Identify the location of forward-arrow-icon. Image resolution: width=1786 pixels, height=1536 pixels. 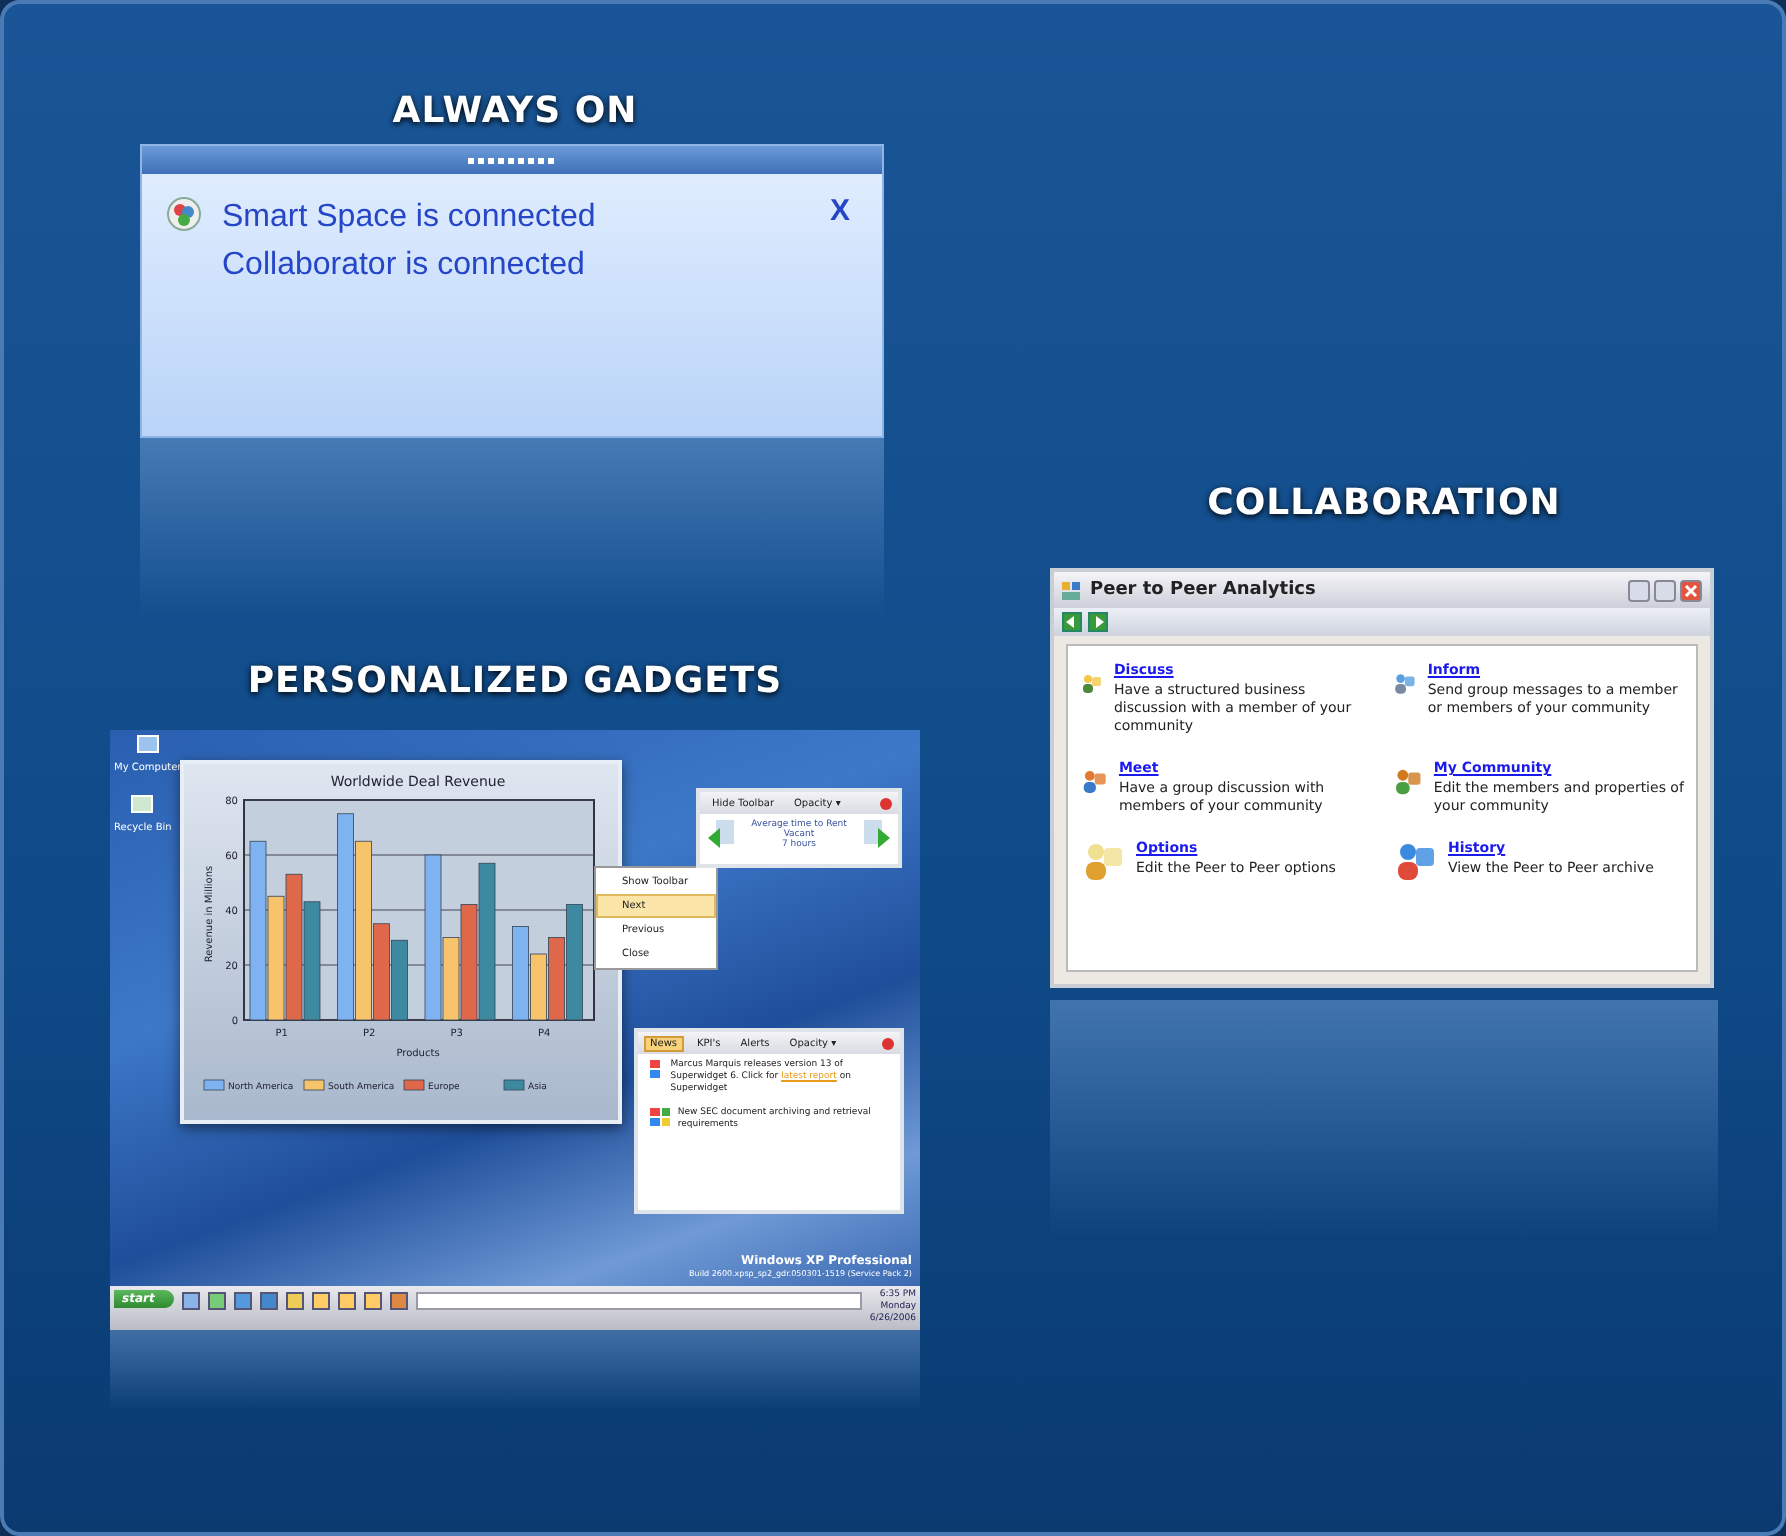
(875, 834).